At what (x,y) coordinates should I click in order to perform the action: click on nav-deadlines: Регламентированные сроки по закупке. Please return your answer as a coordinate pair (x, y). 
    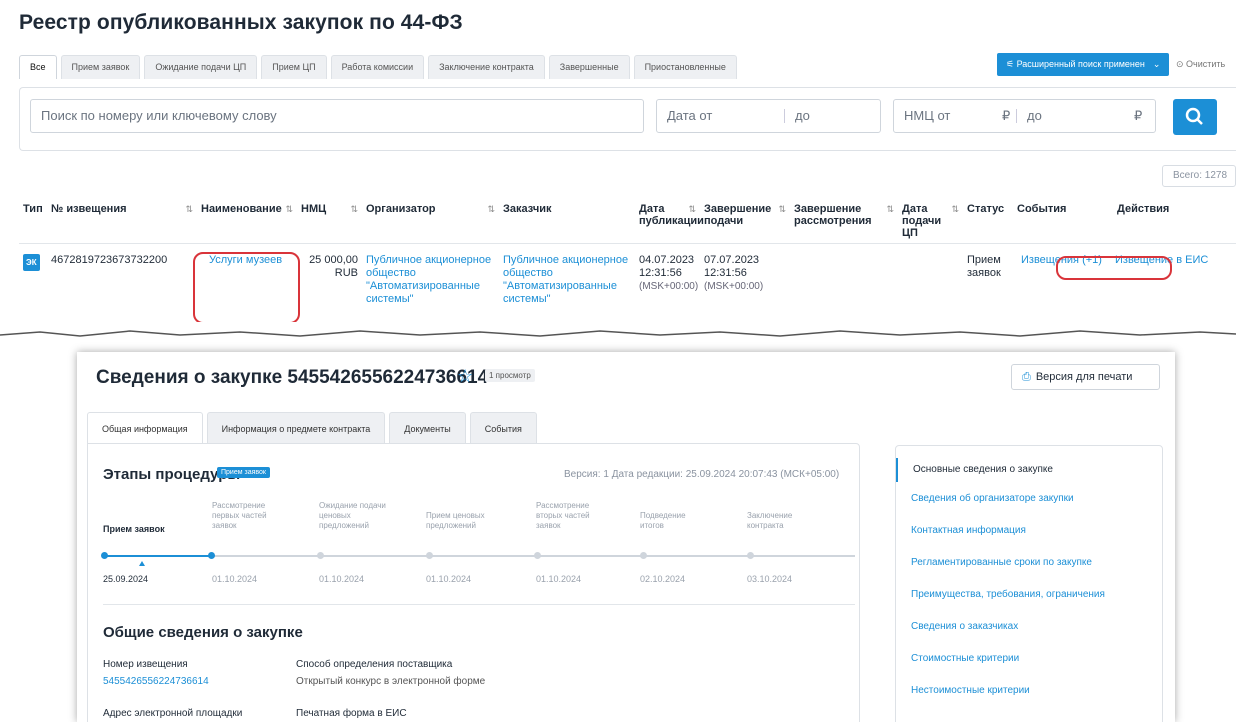
    Looking at the image, I should click on (994, 562).